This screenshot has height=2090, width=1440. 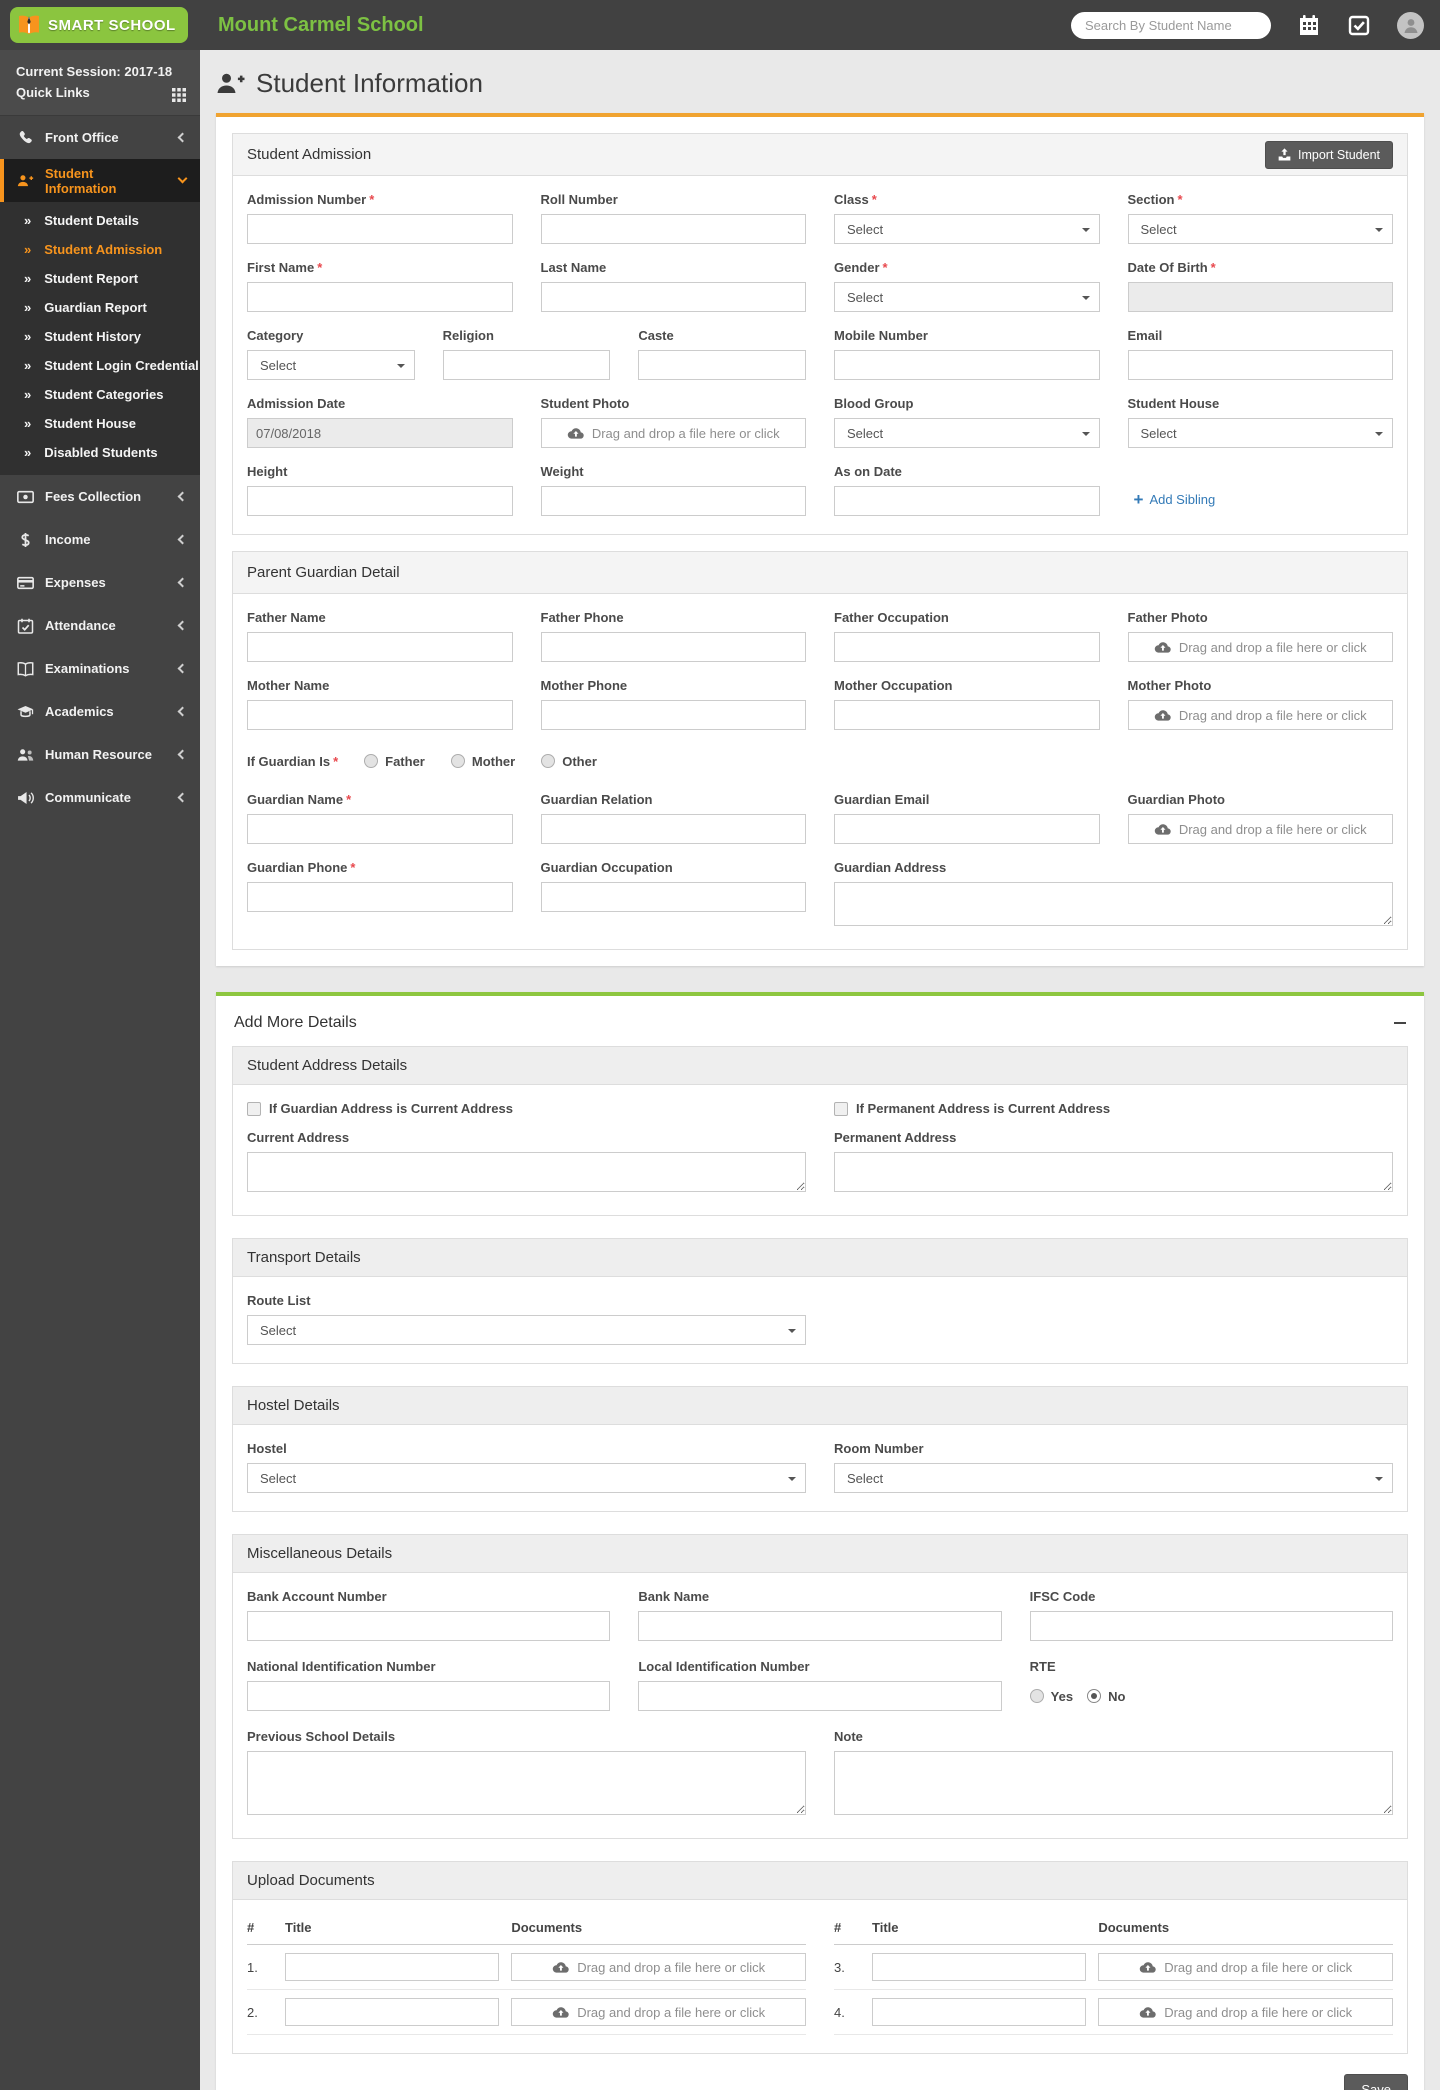 I want to click on current-address-input, so click(x=526, y=1172).